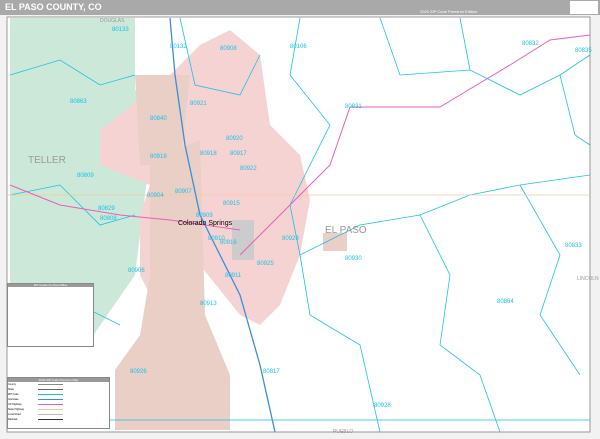  What do you see at coordinates (12, 384) in the screenshot?
I see `legend-label: County` at bounding box center [12, 384].